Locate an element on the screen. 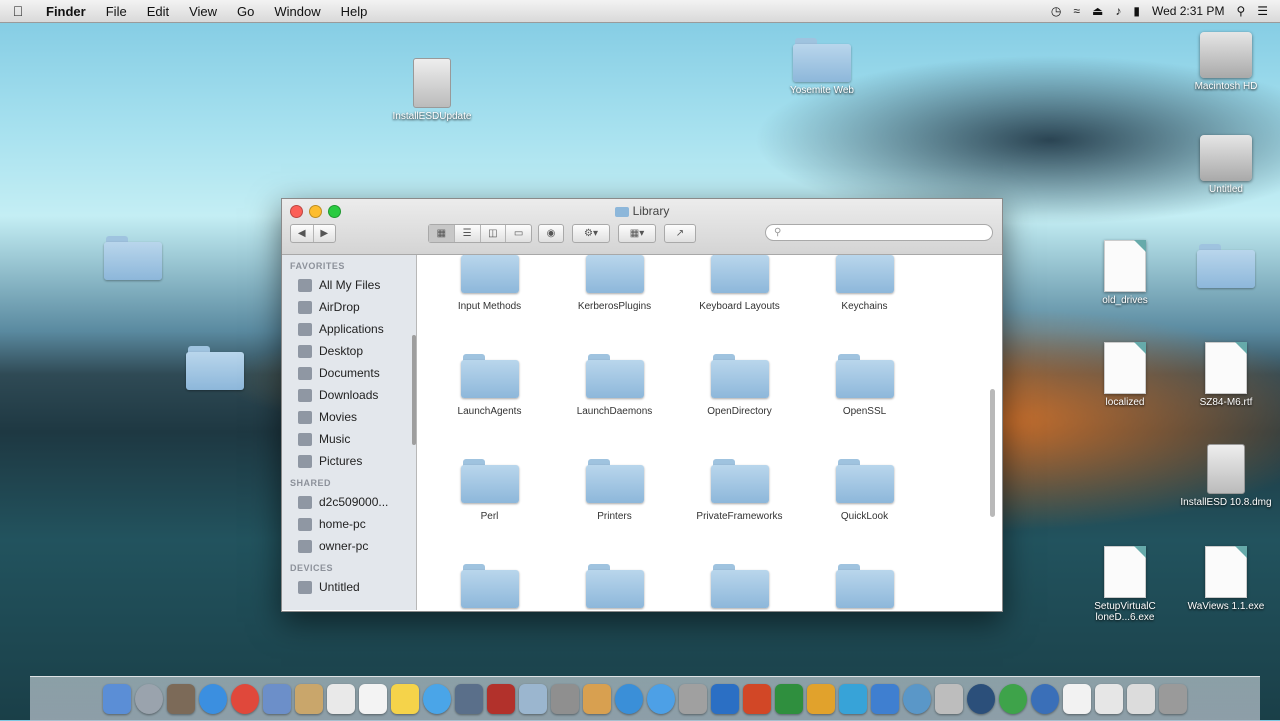 The image size is (1280, 721). system-preferences-icon is located at coordinates (693, 699).